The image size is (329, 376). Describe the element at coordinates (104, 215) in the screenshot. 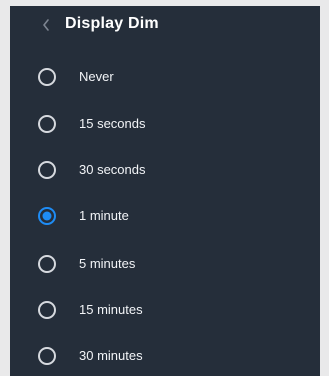

I see `option-label: 1 minute` at that location.